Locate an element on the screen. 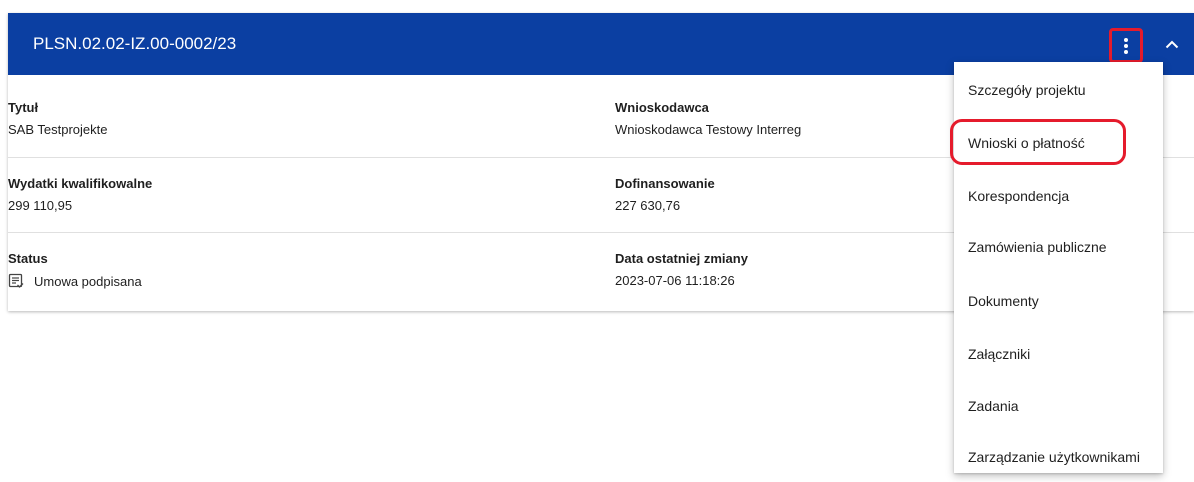 This screenshot has height=482, width=1194. menu-item-label: Zamówienia publiczne is located at coordinates (1037, 247).